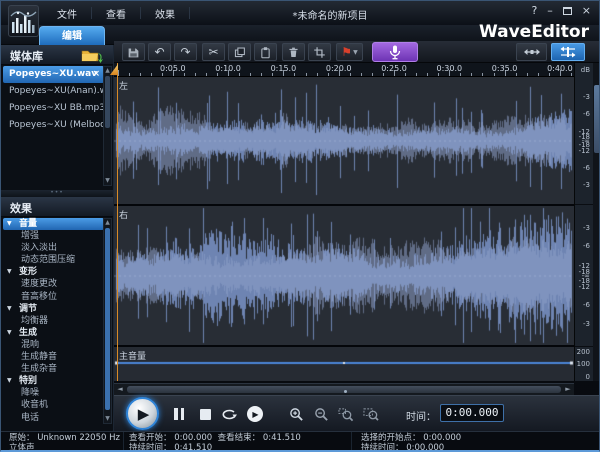 The width and height of the screenshot is (600, 452). I want to click on db-unit-label: dB, so click(585, 70).